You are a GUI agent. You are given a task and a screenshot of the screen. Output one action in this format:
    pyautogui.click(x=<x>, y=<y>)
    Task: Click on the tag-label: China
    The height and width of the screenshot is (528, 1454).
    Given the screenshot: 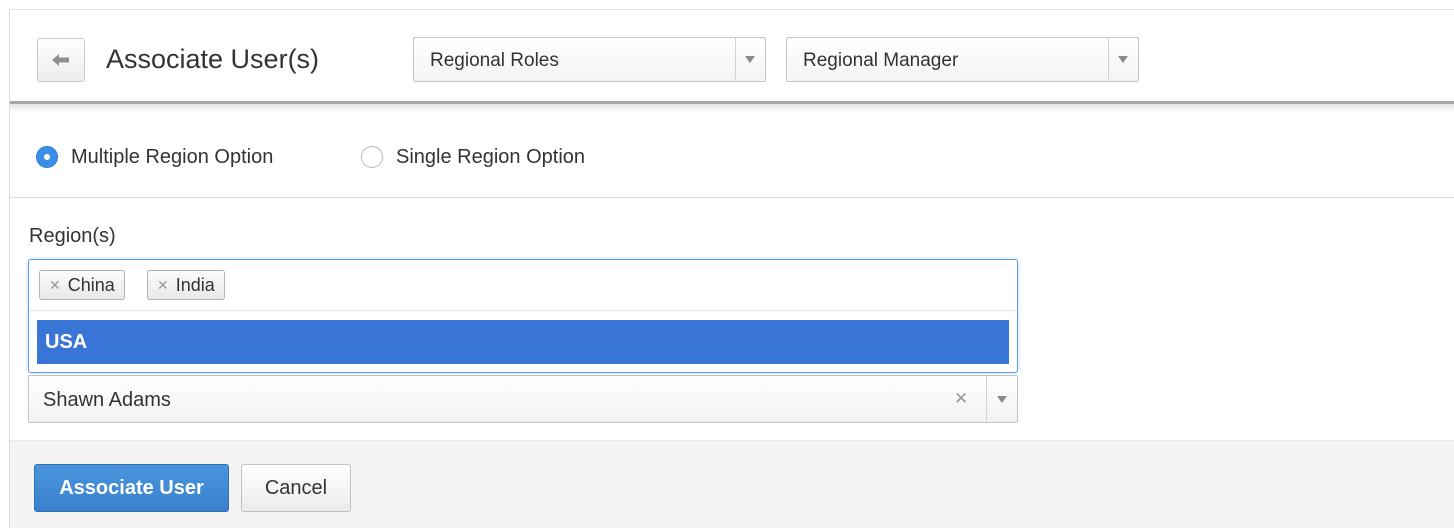 What is the action you would take?
    pyautogui.click(x=91, y=285)
    